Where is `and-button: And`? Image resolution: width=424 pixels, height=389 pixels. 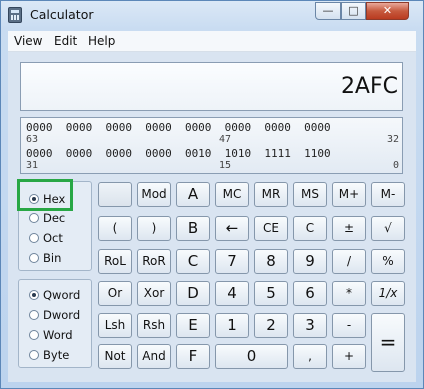
and-button: And is located at coordinates (154, 356).